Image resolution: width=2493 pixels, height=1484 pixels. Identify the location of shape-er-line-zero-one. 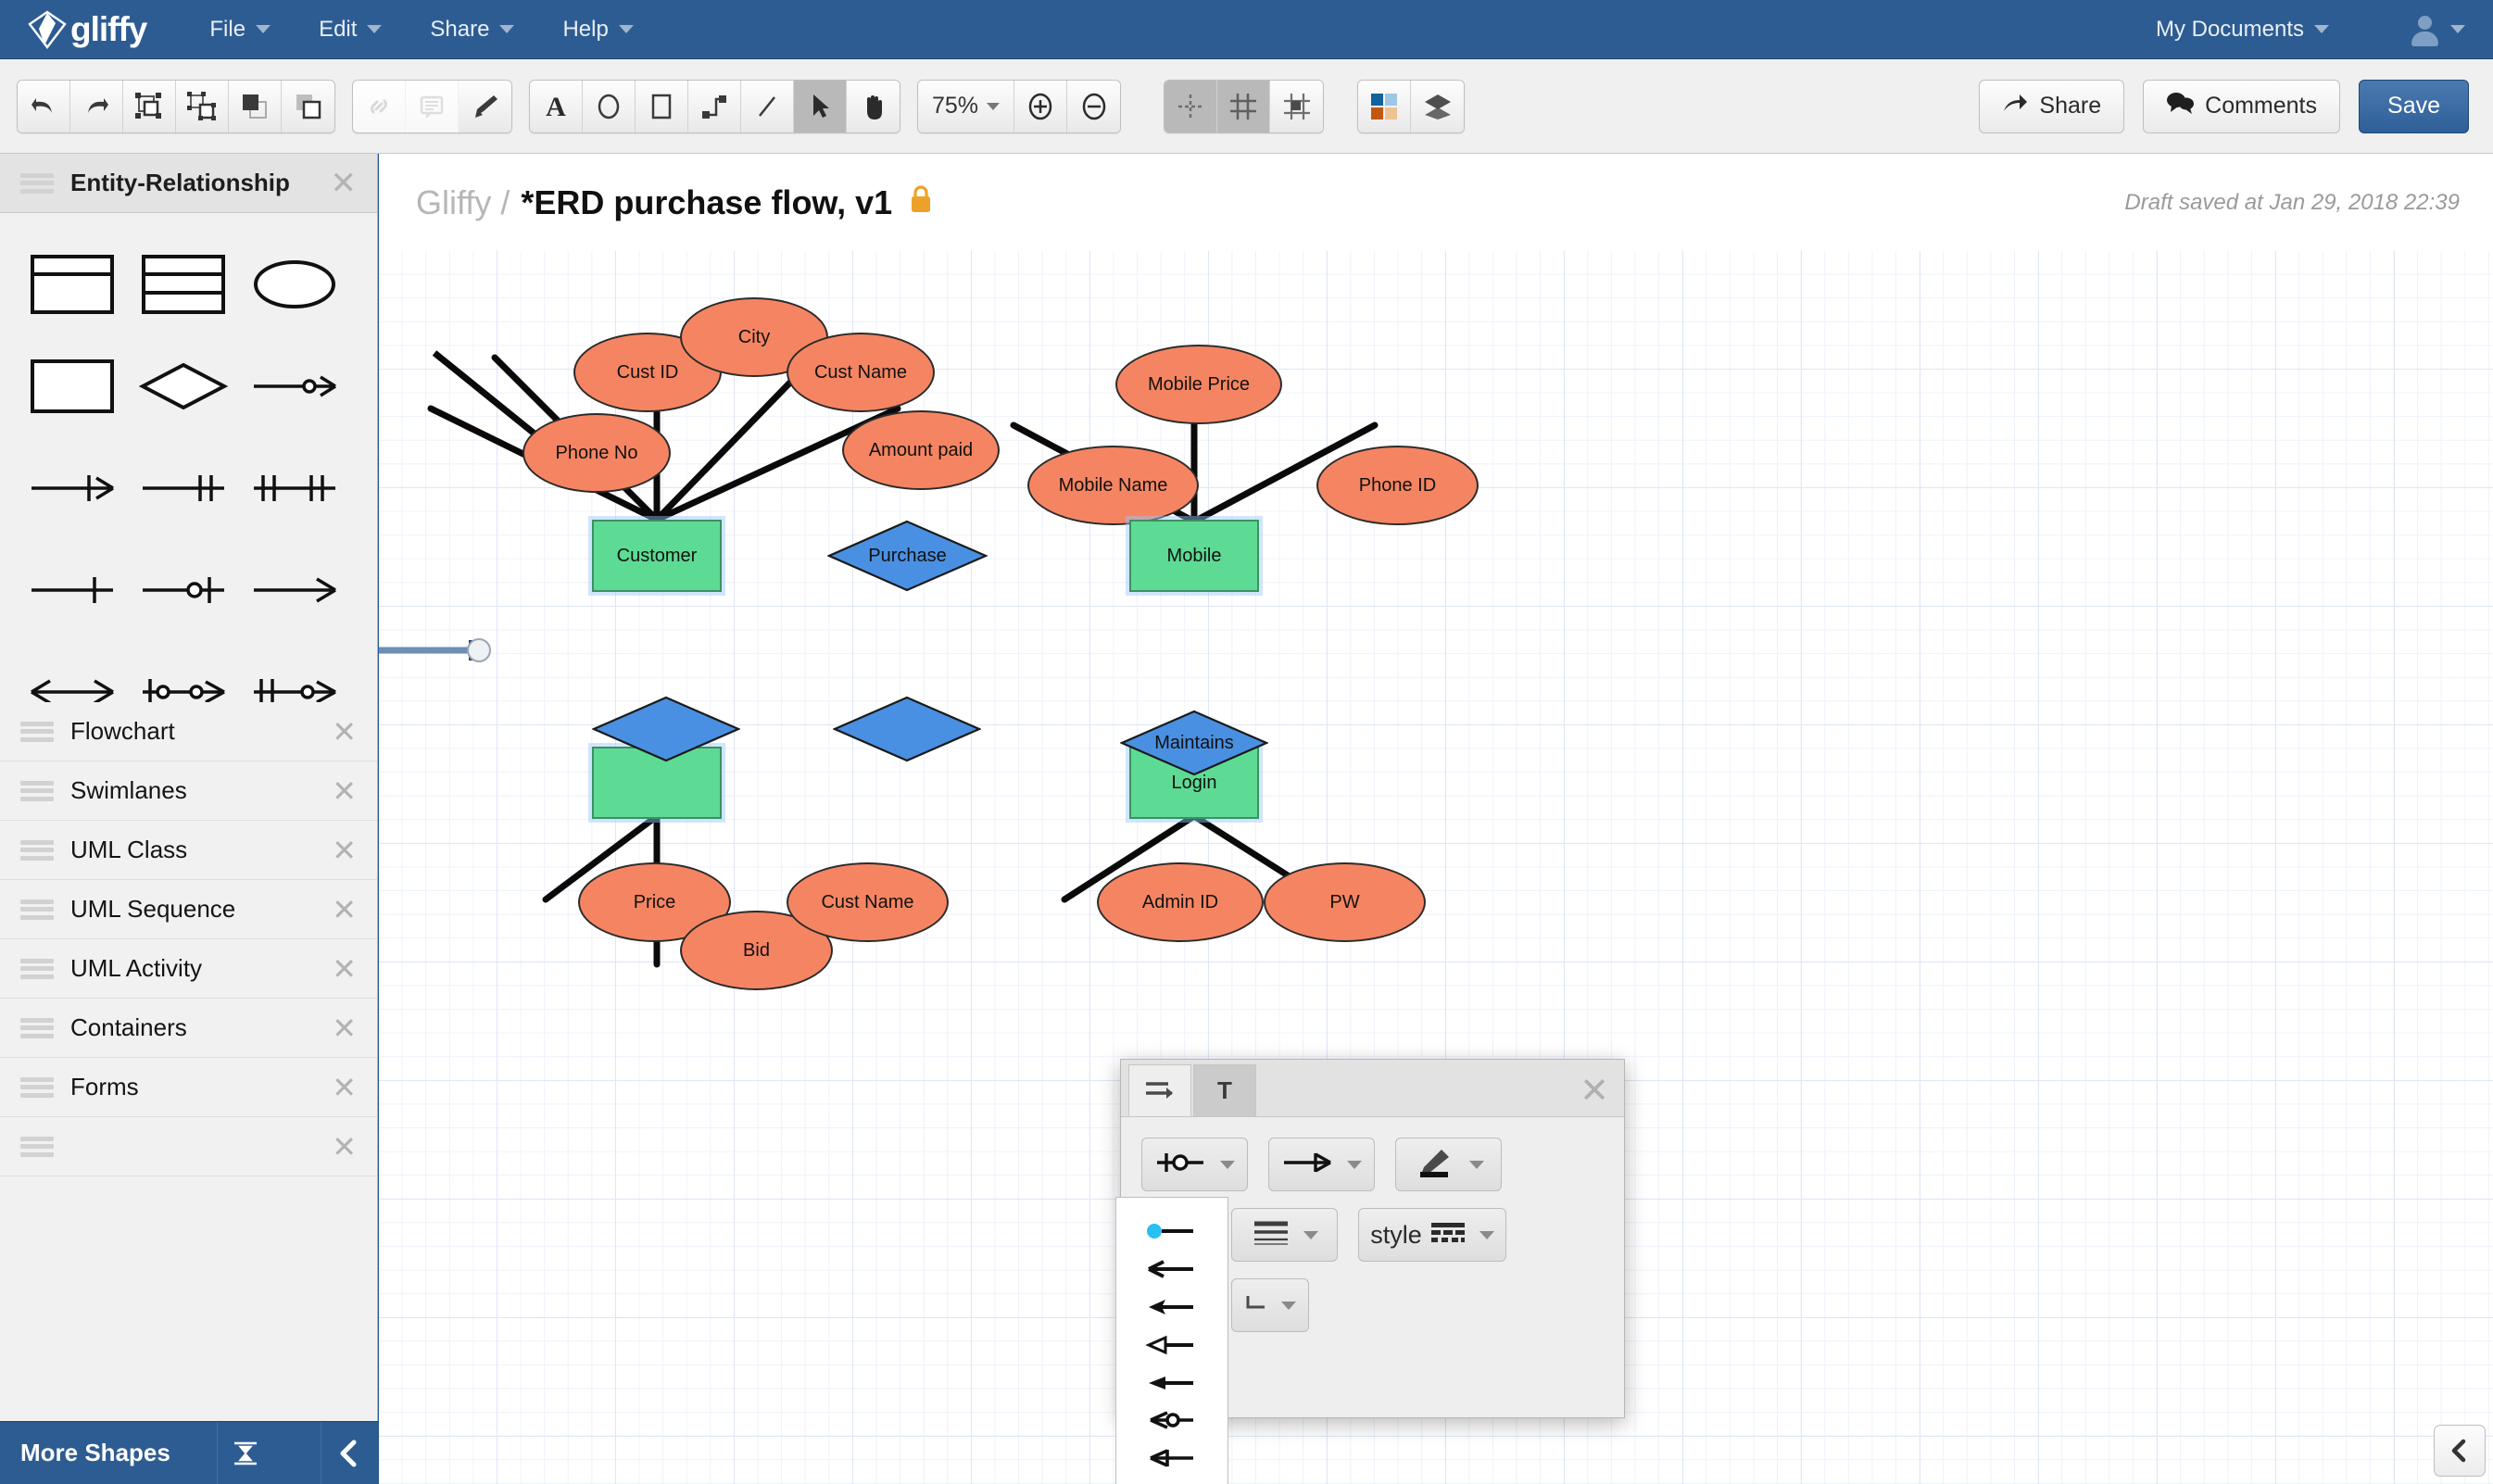
(183, 590).